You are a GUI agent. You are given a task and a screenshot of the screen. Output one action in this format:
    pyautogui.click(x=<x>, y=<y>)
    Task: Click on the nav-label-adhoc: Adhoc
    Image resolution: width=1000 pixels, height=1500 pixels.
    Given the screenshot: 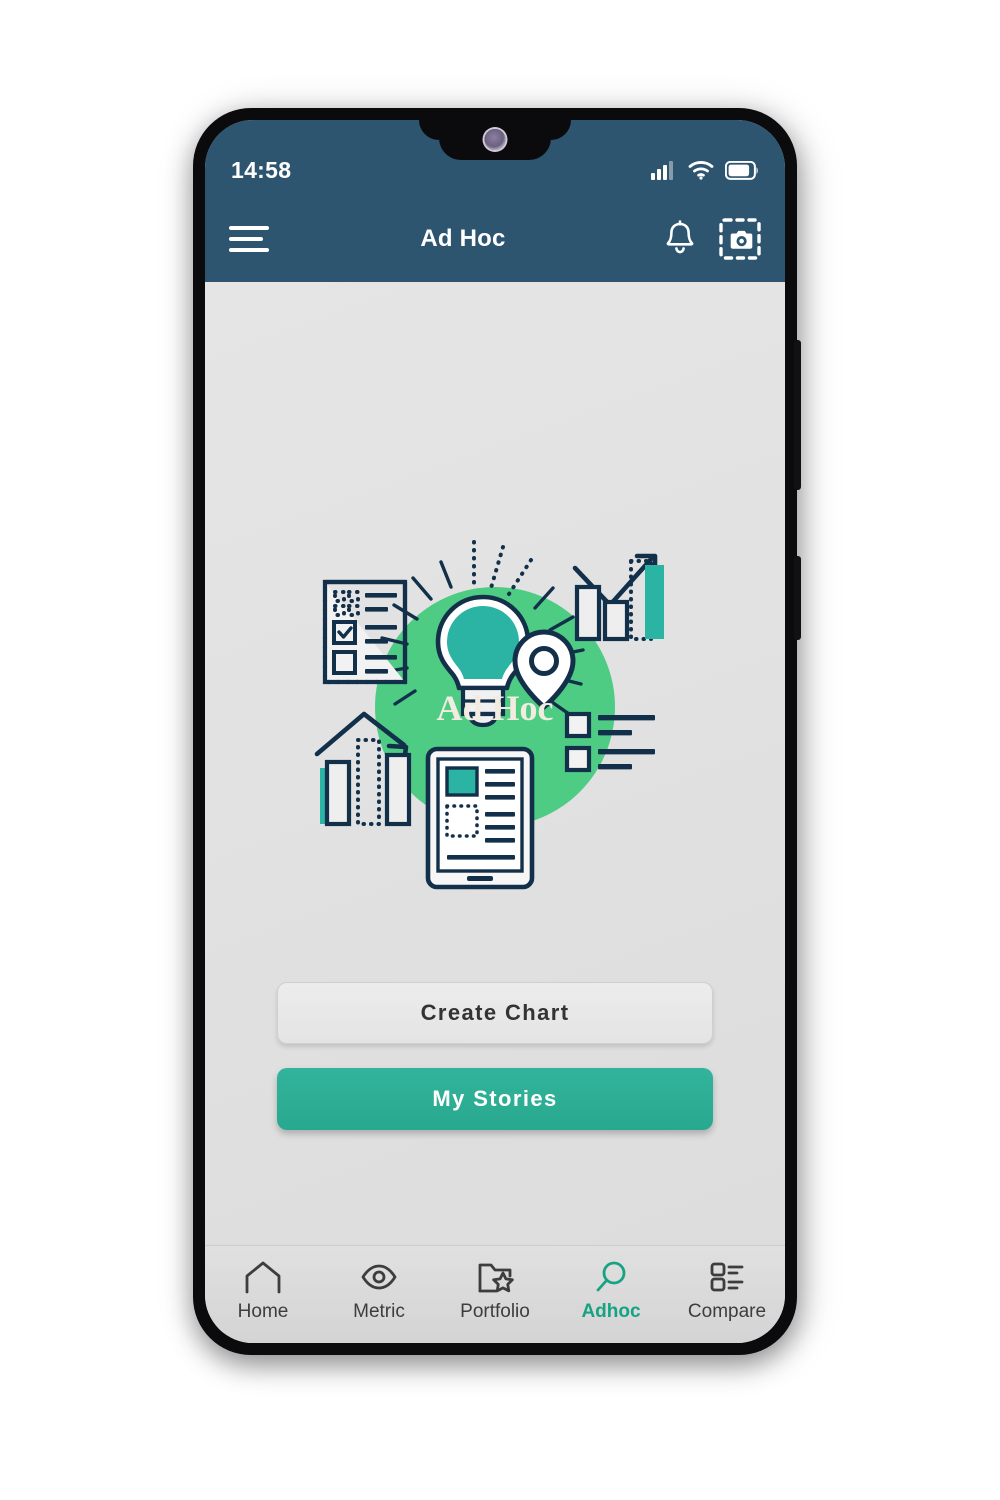 What is the action you would take?
    pyautogui.click(x=611, y=1311)
    